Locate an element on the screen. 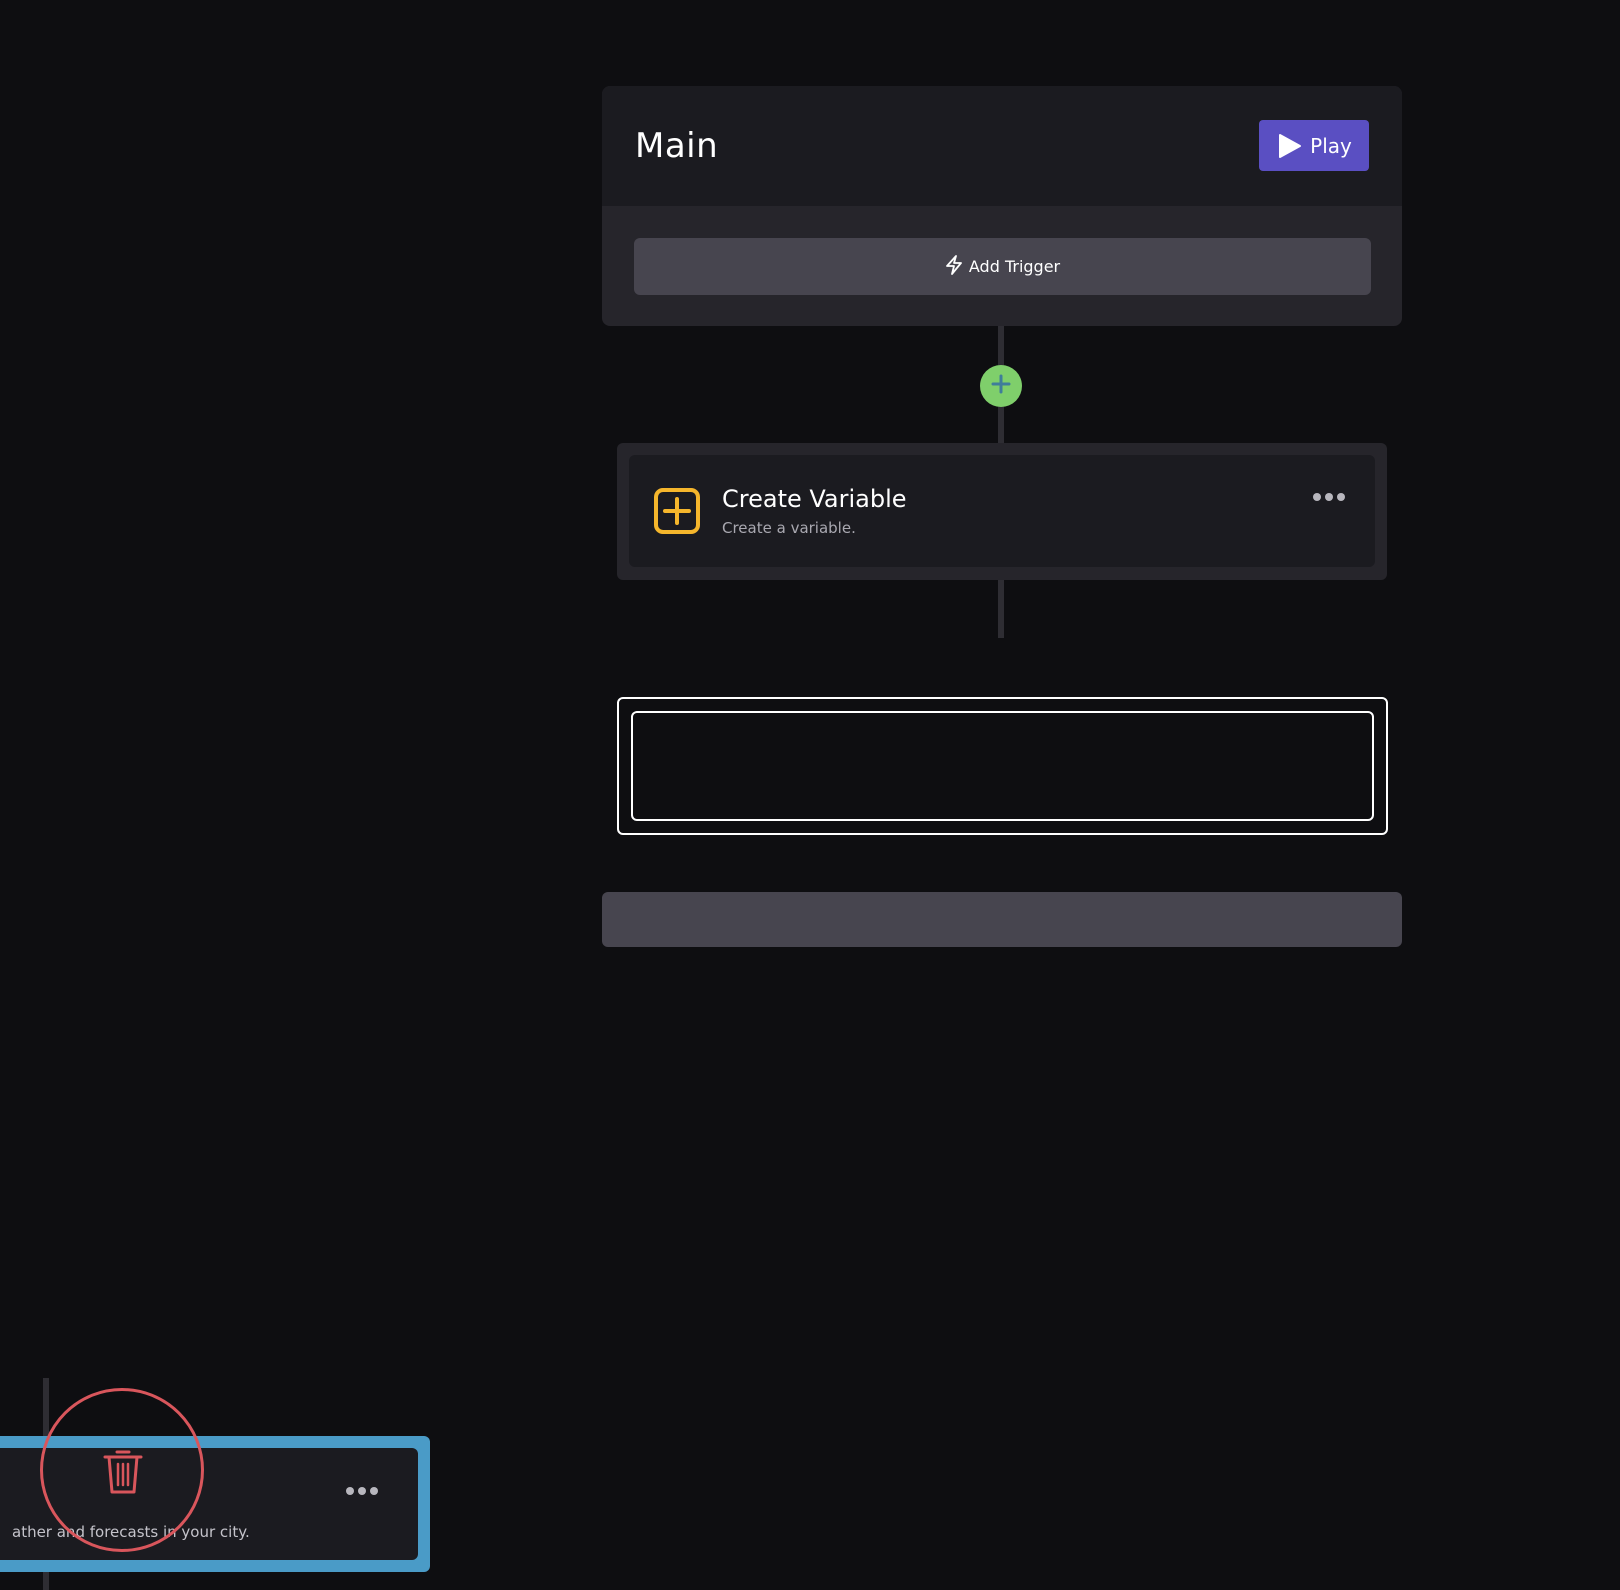 This screenshot has width=1620, height=1590. play-button-label: Play is located at coordinates (1331, 145).